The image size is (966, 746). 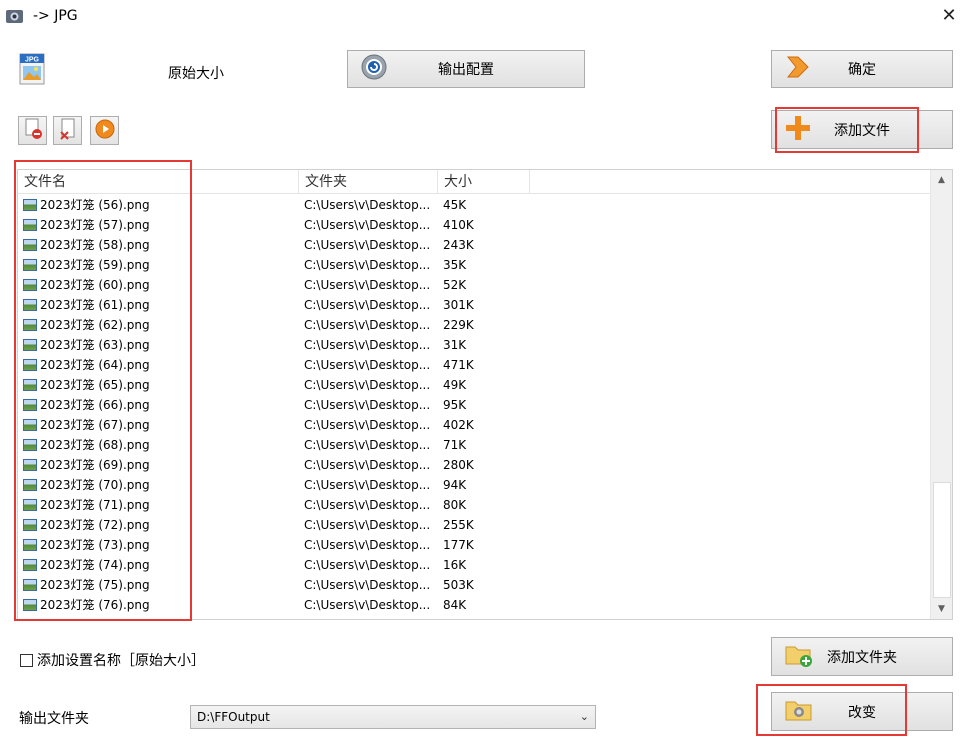 What do you see at coordinates (474, 565) in the screenshot?
I see `table-row: 2023灯笼 (74).png C:\Users\v\Desktop... 16K` at bounding box center [474, 565].